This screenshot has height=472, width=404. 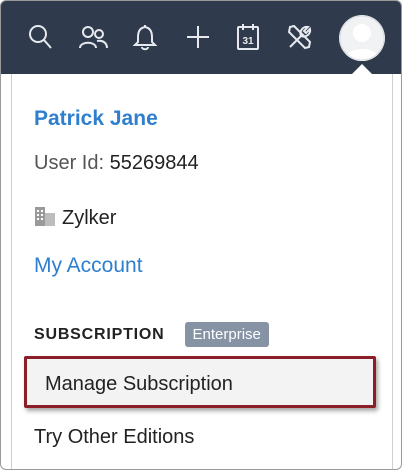 What do you see at coordinates (88, 266) in the screenshot?
I see `my-account-link: My Account` at bounding box center [88, 266].